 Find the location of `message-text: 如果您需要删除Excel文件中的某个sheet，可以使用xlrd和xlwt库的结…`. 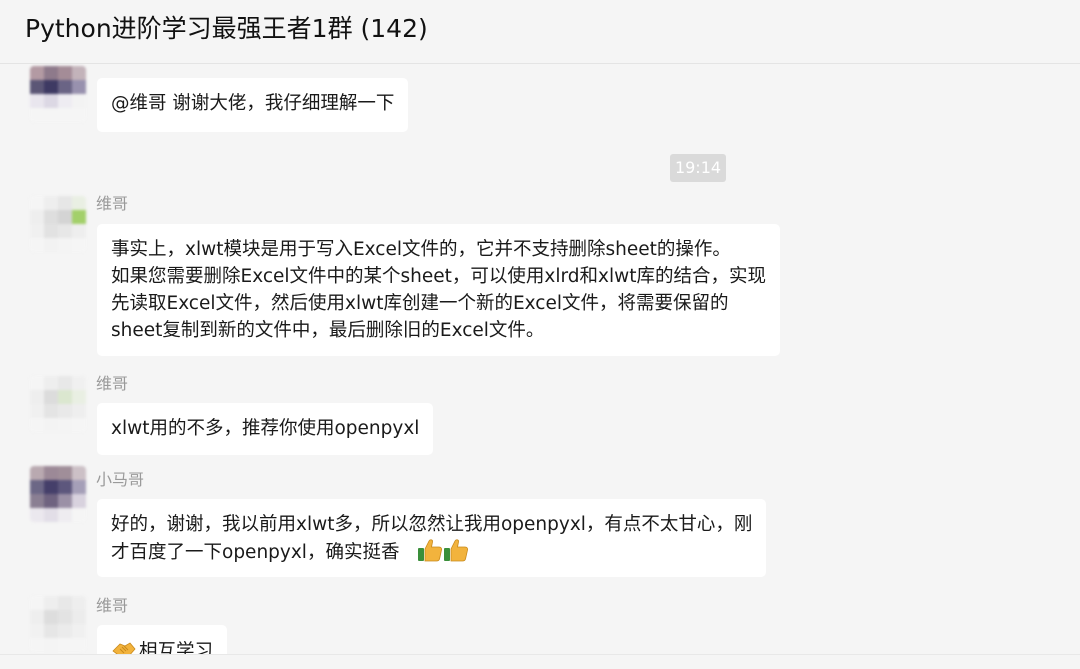

message-text: 如果您需要删除Excel文件中的某个sheet，可以使用xlrd和xlwt库的结… is located at coordinates (438, 276).